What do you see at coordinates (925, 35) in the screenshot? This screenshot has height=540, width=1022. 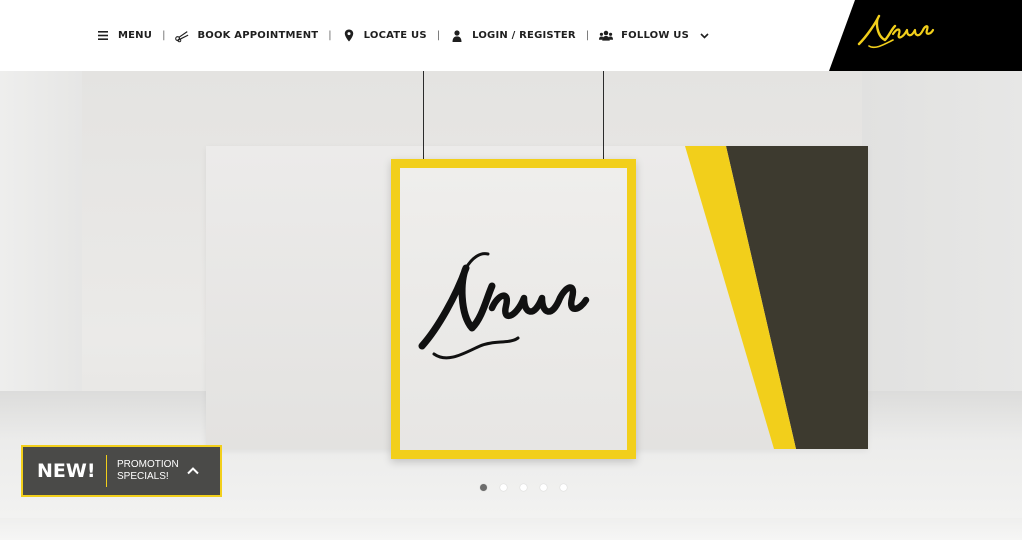 I see `brand-logo` at bounding box center [925, 35].